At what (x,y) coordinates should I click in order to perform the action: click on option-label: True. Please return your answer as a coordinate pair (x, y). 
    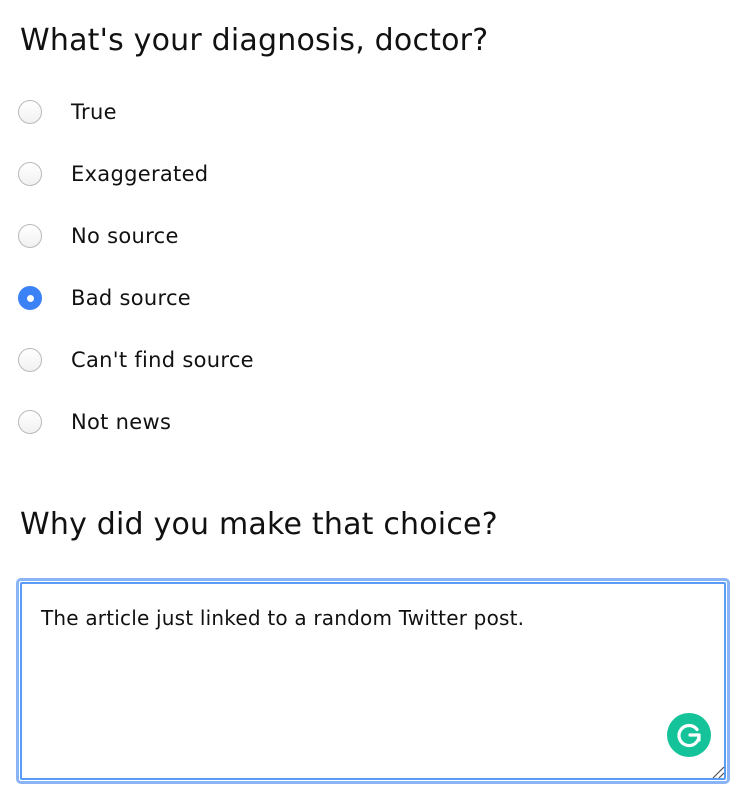
    Looking at the image, I should click on (94, 112).